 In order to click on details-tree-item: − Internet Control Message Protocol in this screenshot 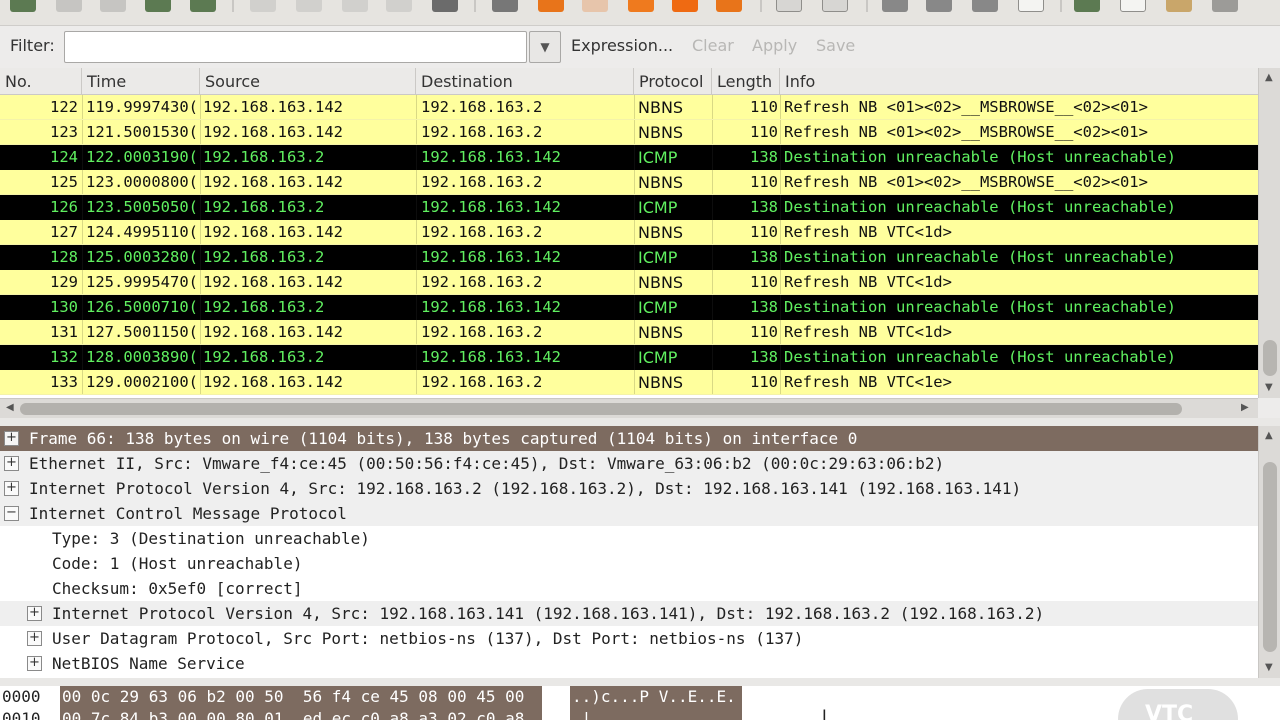, I will do `click(629, 513)`.